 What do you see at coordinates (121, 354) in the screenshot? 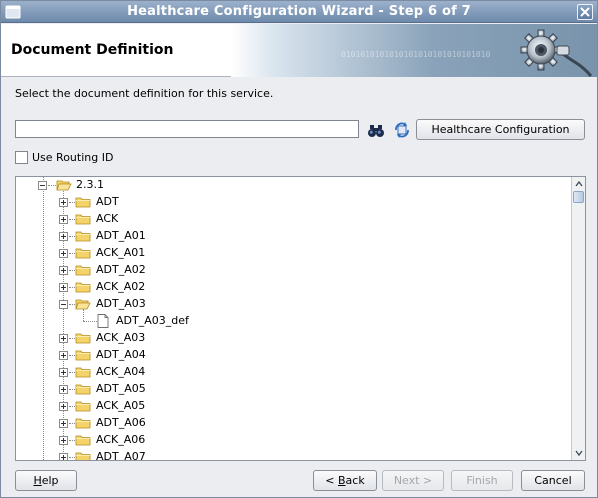
I see `tree-node-label: ADT_A04` at bounding box center [121, 354].